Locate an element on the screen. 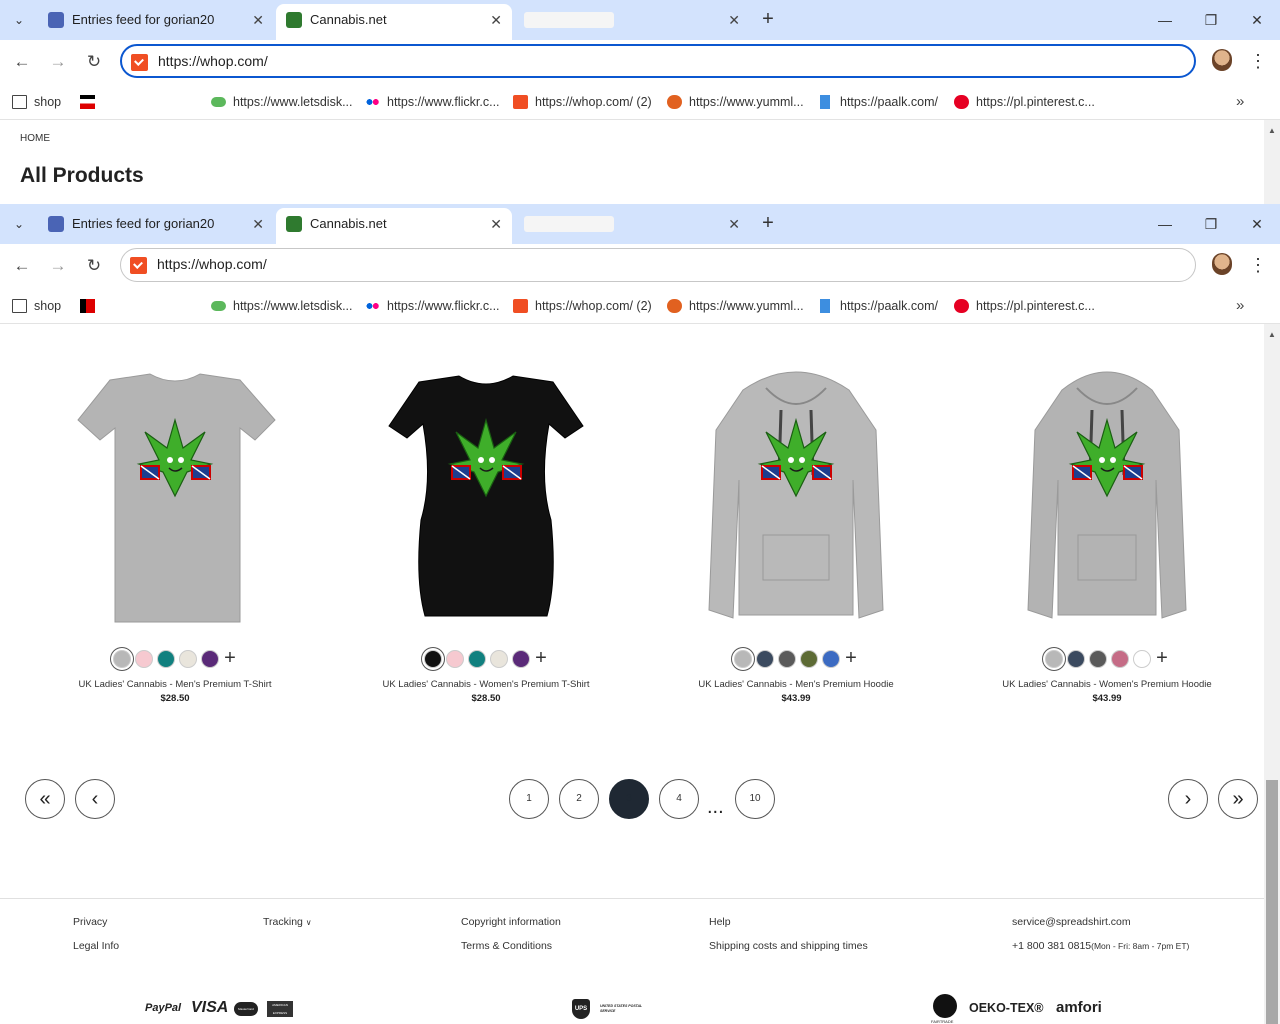 The width and height of the screenshot is (1280, 1024). yummly-icon is located at coordinates (674, 102).